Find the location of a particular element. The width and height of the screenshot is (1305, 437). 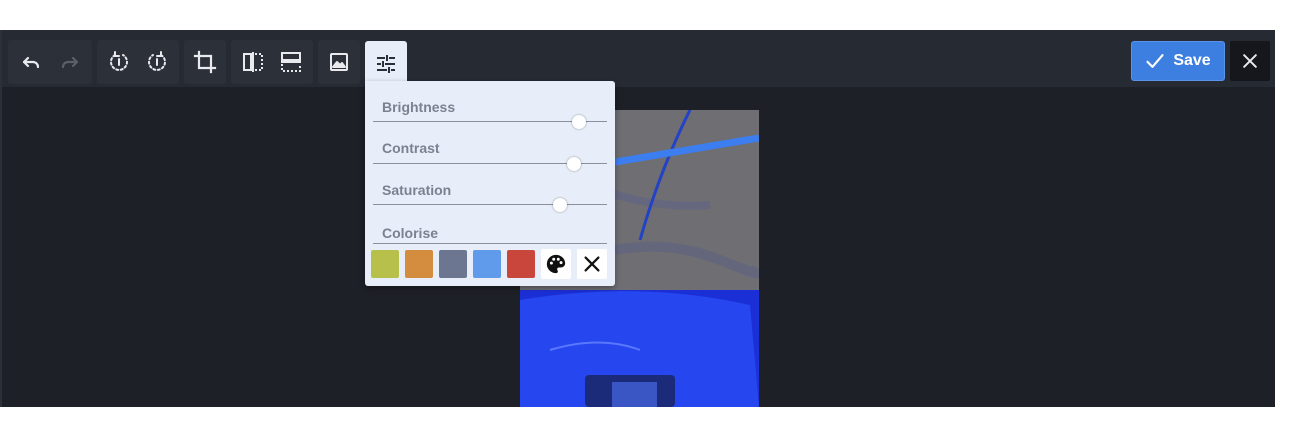

undo-icon is located at coordinates (30, 62).